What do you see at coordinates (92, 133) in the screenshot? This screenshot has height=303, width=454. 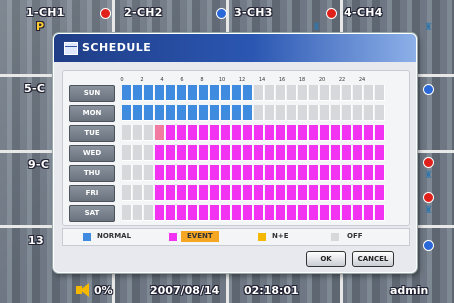 I see `day-button-tue: TUE` at bounding box center [92, 133].